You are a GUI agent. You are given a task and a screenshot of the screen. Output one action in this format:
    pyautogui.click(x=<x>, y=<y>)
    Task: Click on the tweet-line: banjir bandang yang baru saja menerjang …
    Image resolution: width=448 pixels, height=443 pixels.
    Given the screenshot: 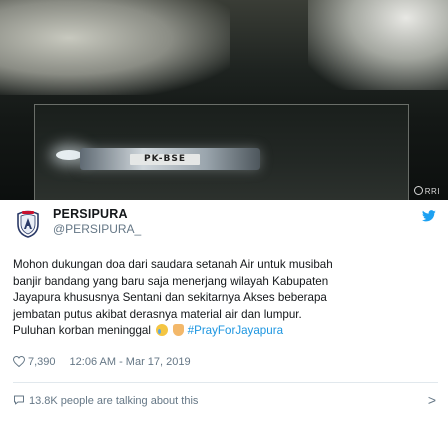 What is the action you would take?
    pyautogui.click(x=171, y=281)
    